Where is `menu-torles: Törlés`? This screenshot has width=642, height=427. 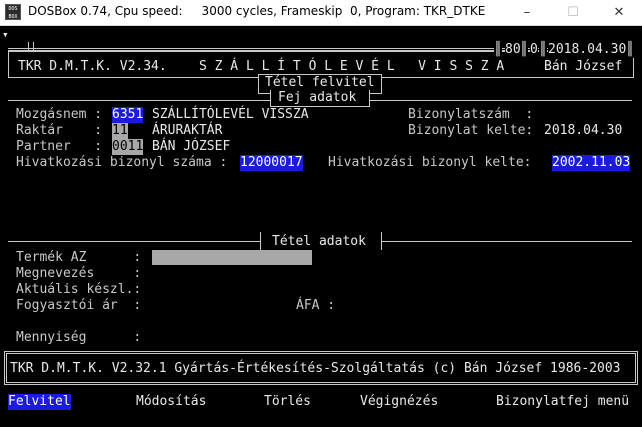 menu-torles: Törlés is located at coordinates (287, 402).